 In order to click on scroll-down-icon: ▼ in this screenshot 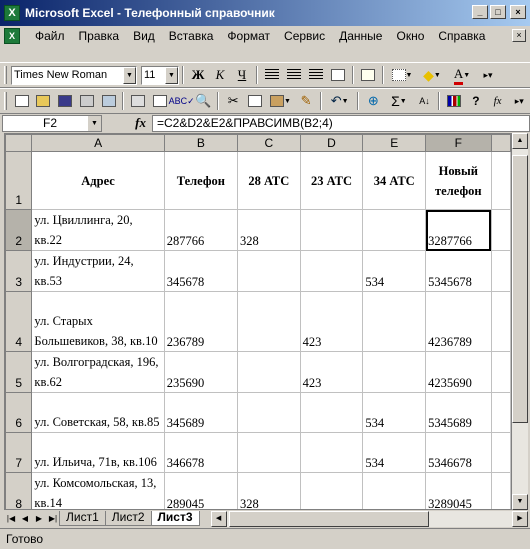, I will do `click(520, 502)`.